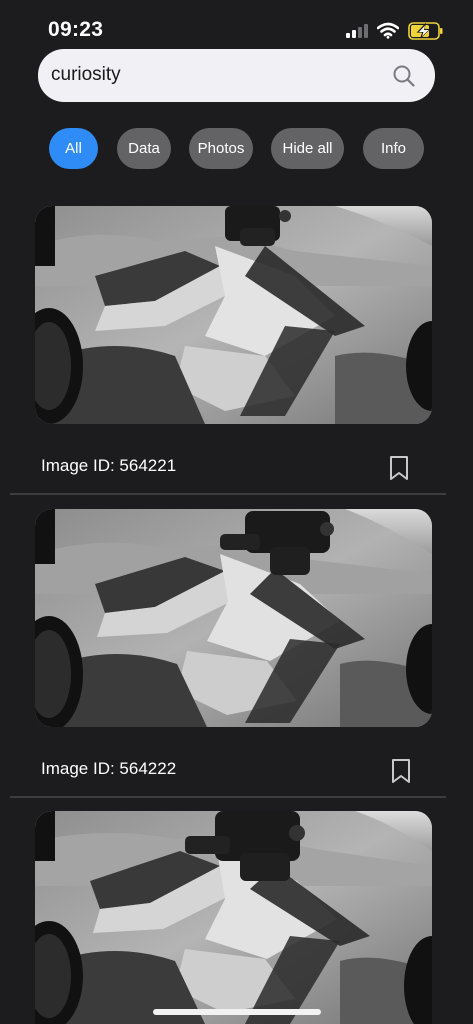  Describe the element at coordinates (236, 25) in the screenshot. I see `status-bar: 09:23` at that location.